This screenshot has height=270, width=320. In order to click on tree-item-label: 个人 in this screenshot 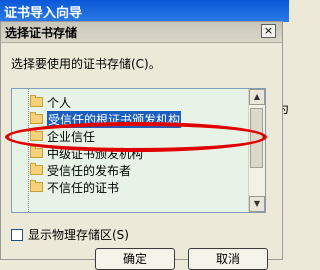, I will do `click(59, 102)`.